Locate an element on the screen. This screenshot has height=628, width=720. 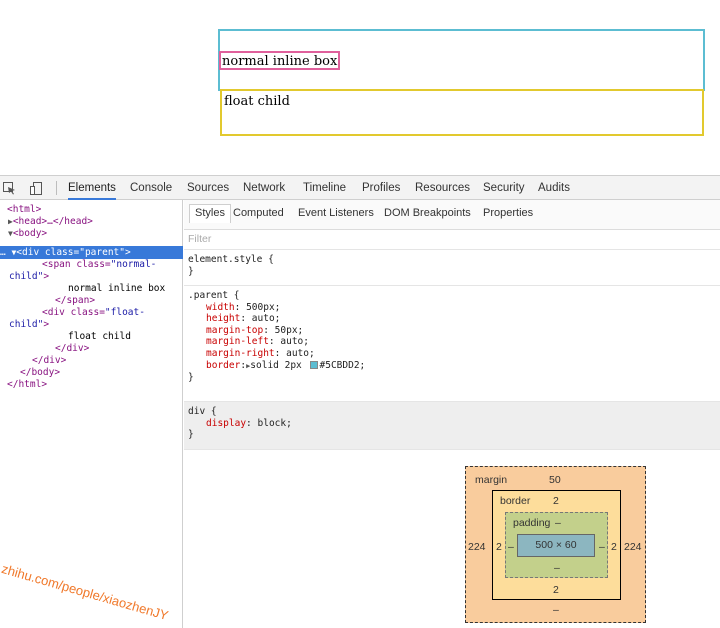
dom-body-open: ▼<body> is located at coordinates (27, 234).